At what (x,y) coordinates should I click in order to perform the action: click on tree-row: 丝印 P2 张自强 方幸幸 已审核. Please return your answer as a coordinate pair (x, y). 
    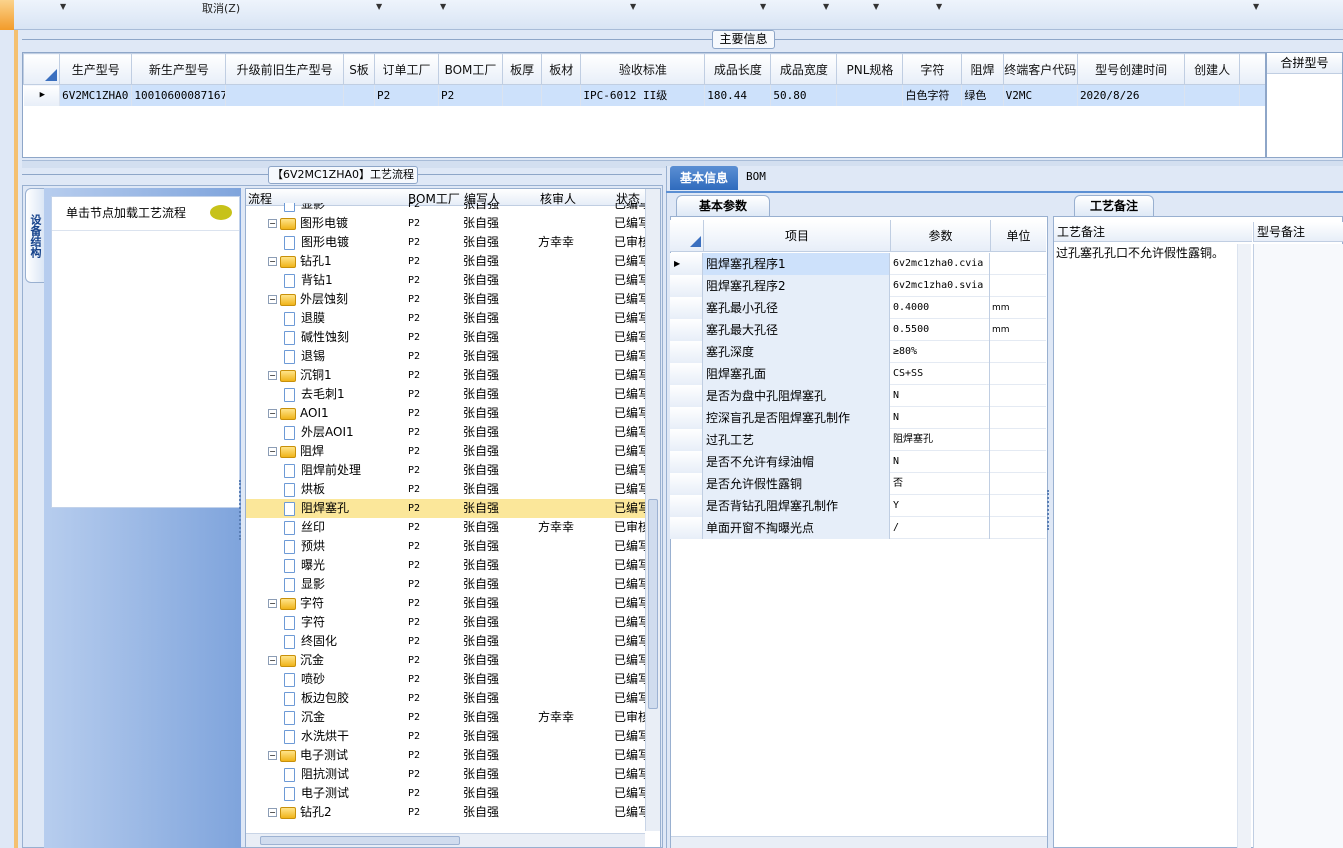
    Looking at the image, I should click on (446, 527).